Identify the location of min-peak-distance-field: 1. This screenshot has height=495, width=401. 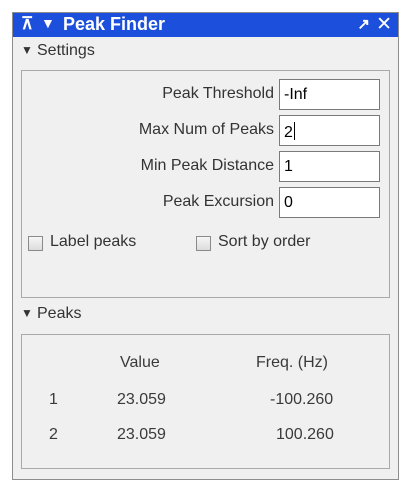
(329, 166).